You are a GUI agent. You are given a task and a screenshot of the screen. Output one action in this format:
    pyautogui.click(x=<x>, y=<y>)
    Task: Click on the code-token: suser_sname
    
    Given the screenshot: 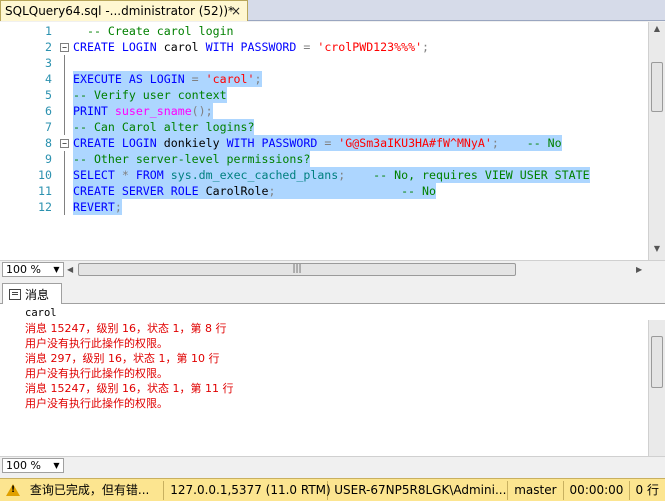 What is the action you would take?
    pyautogui.click(x=153, y=111)
    